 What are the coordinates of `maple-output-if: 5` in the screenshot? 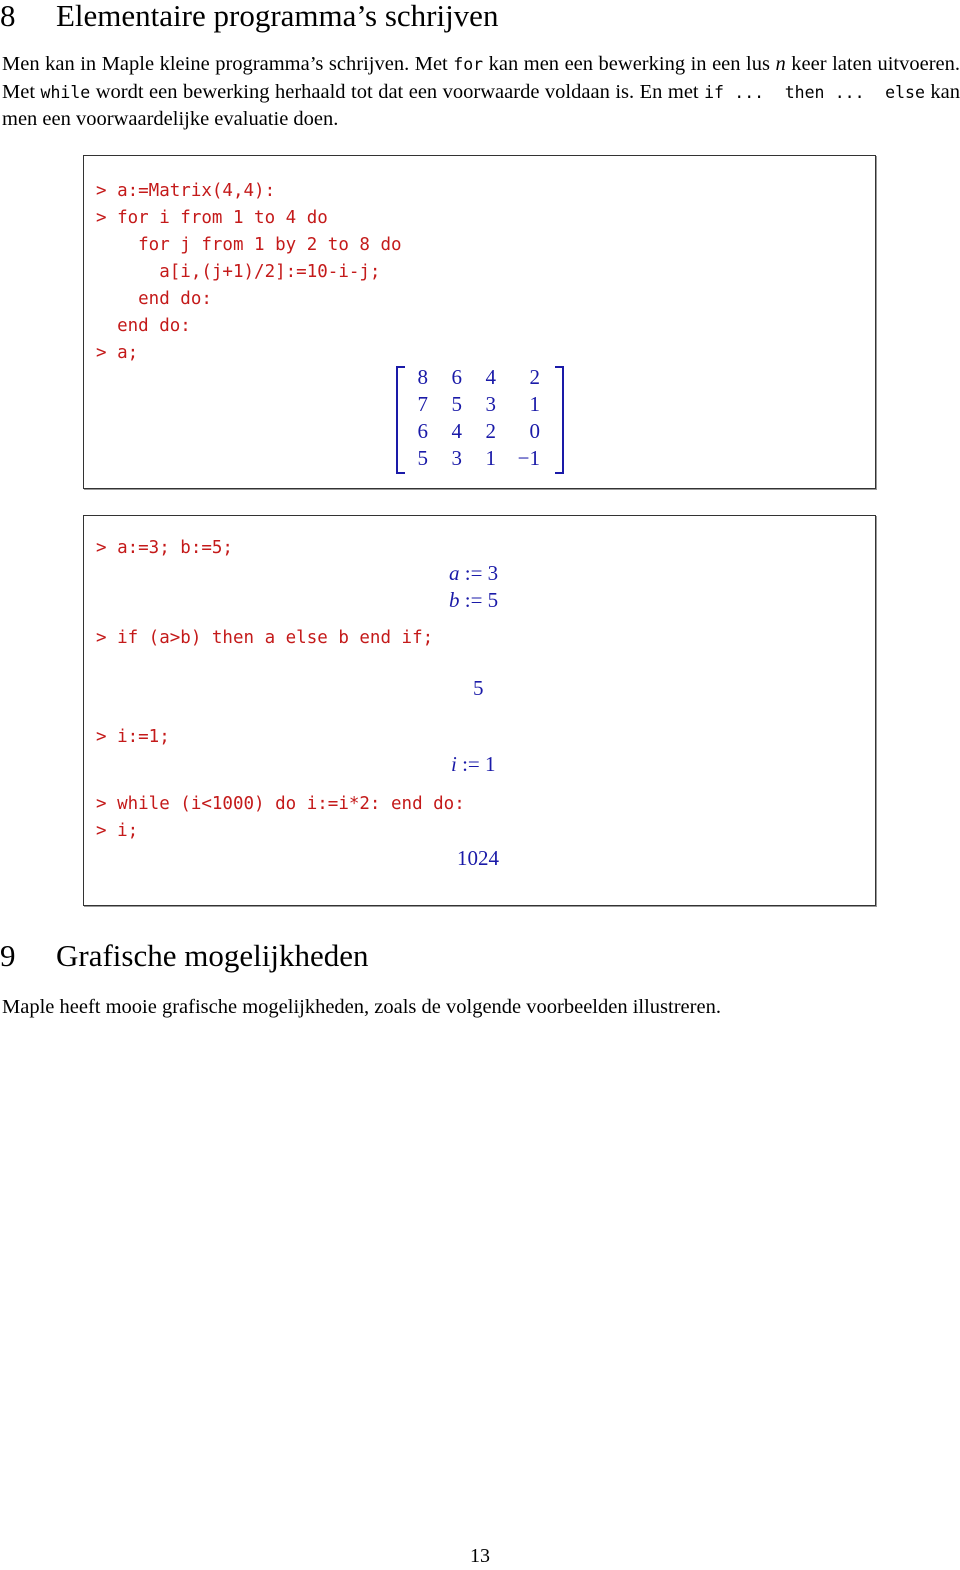 It's located at (478, 688).